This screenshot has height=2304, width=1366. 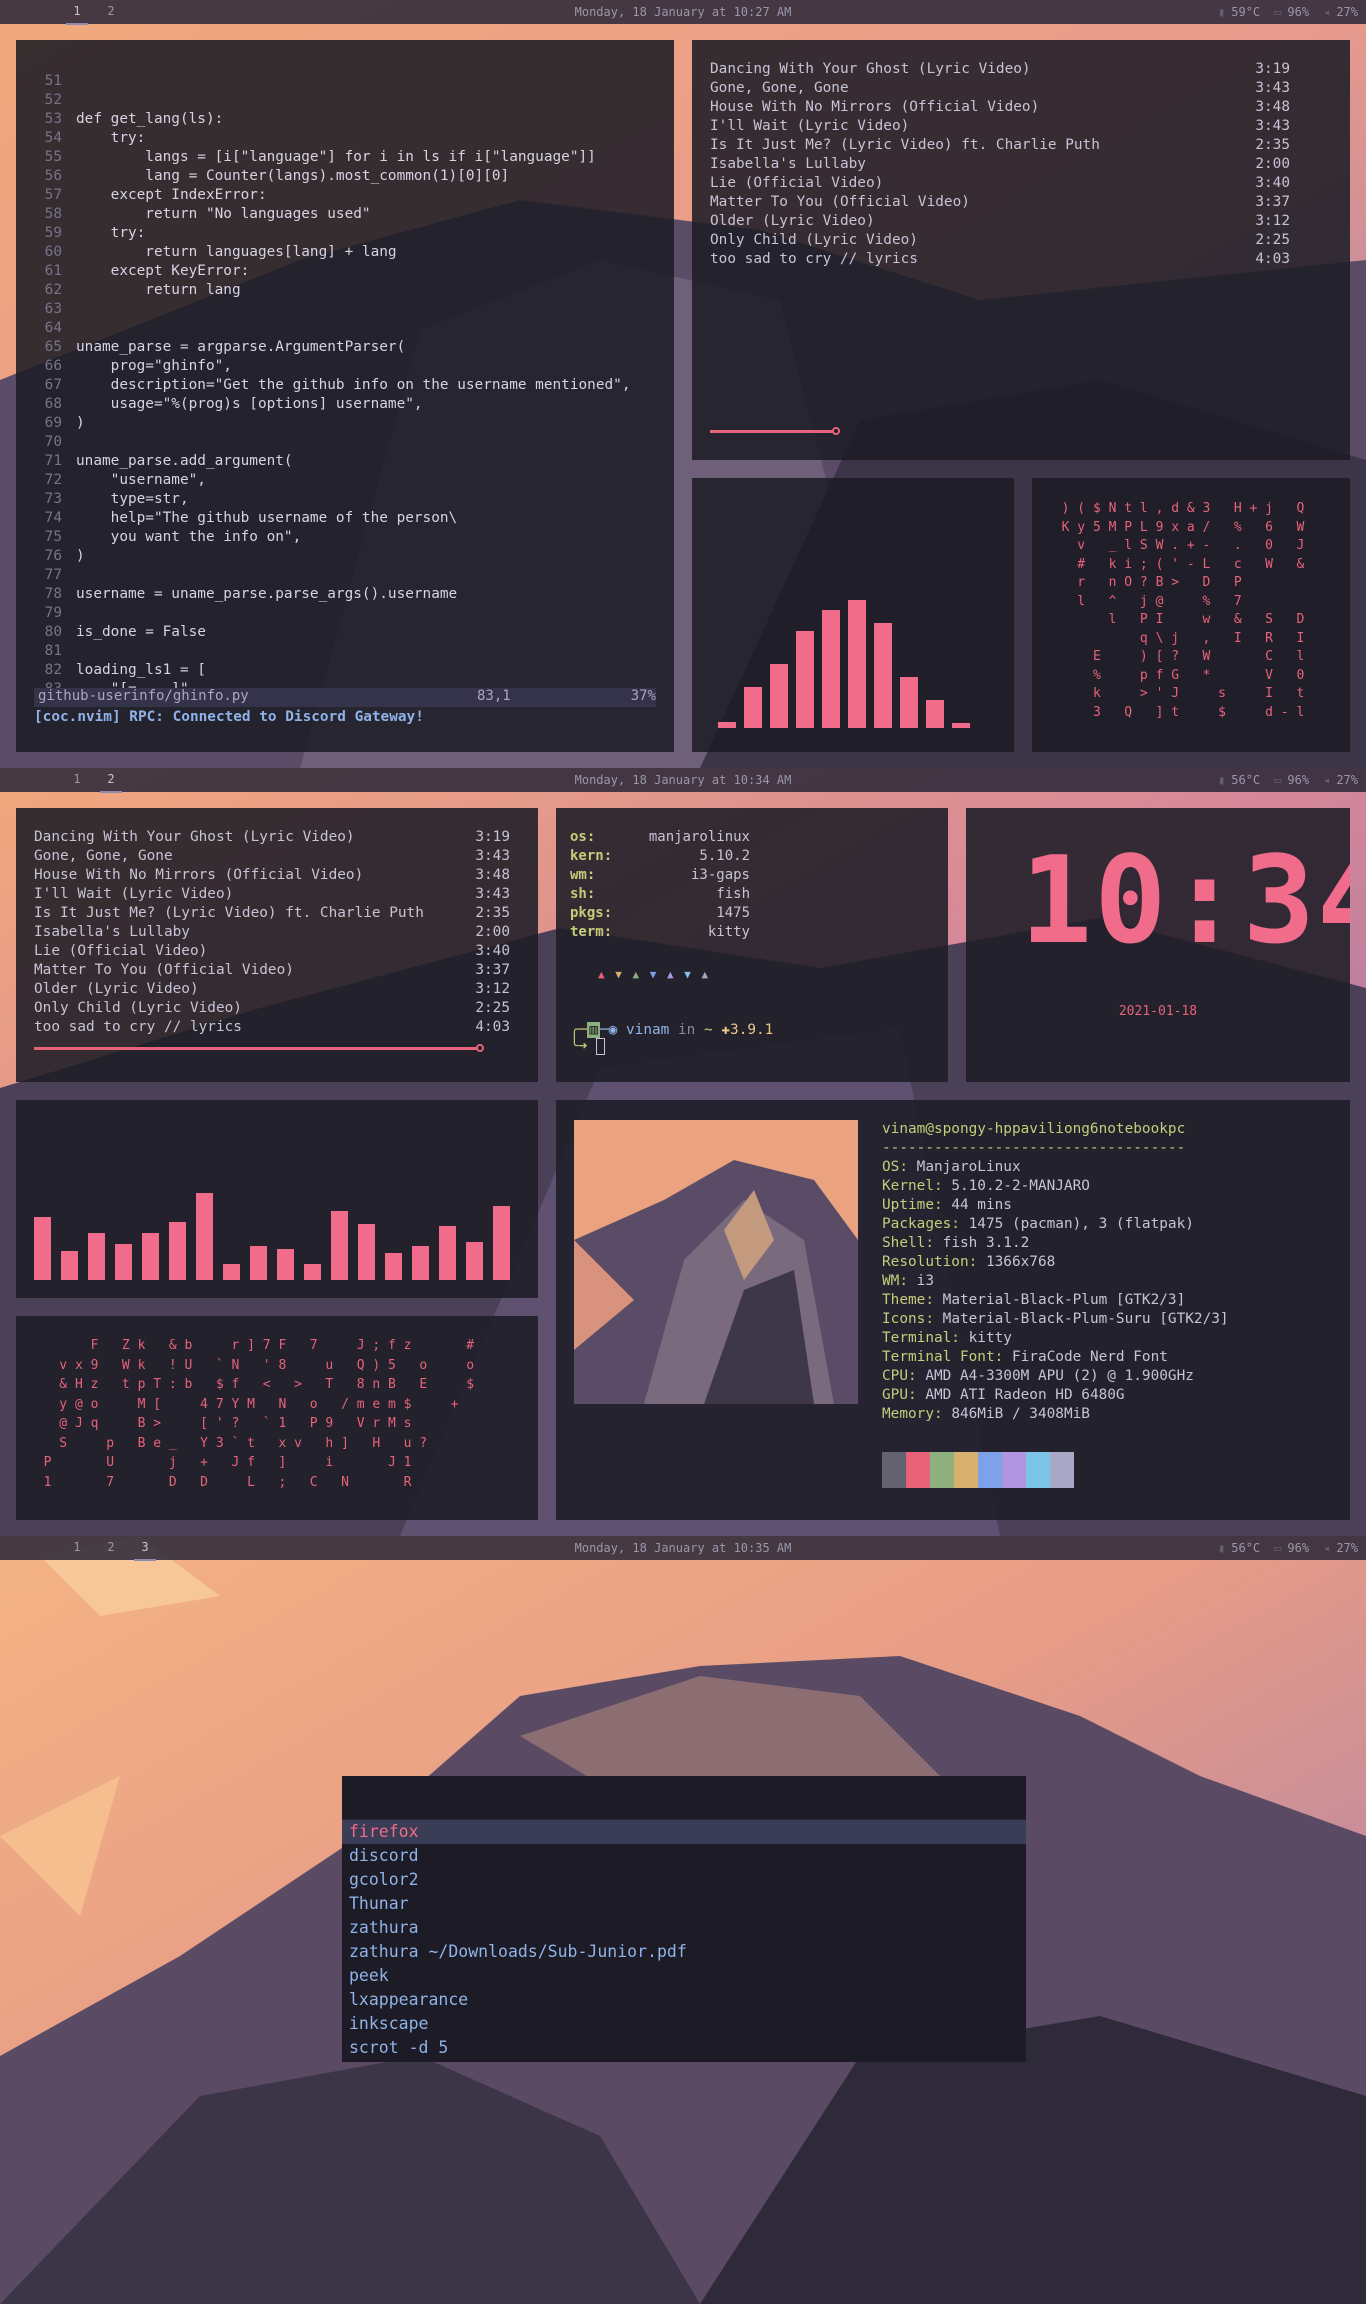 I want to click on line-text: loading_ls1 = [, so click(x=141, y=670).